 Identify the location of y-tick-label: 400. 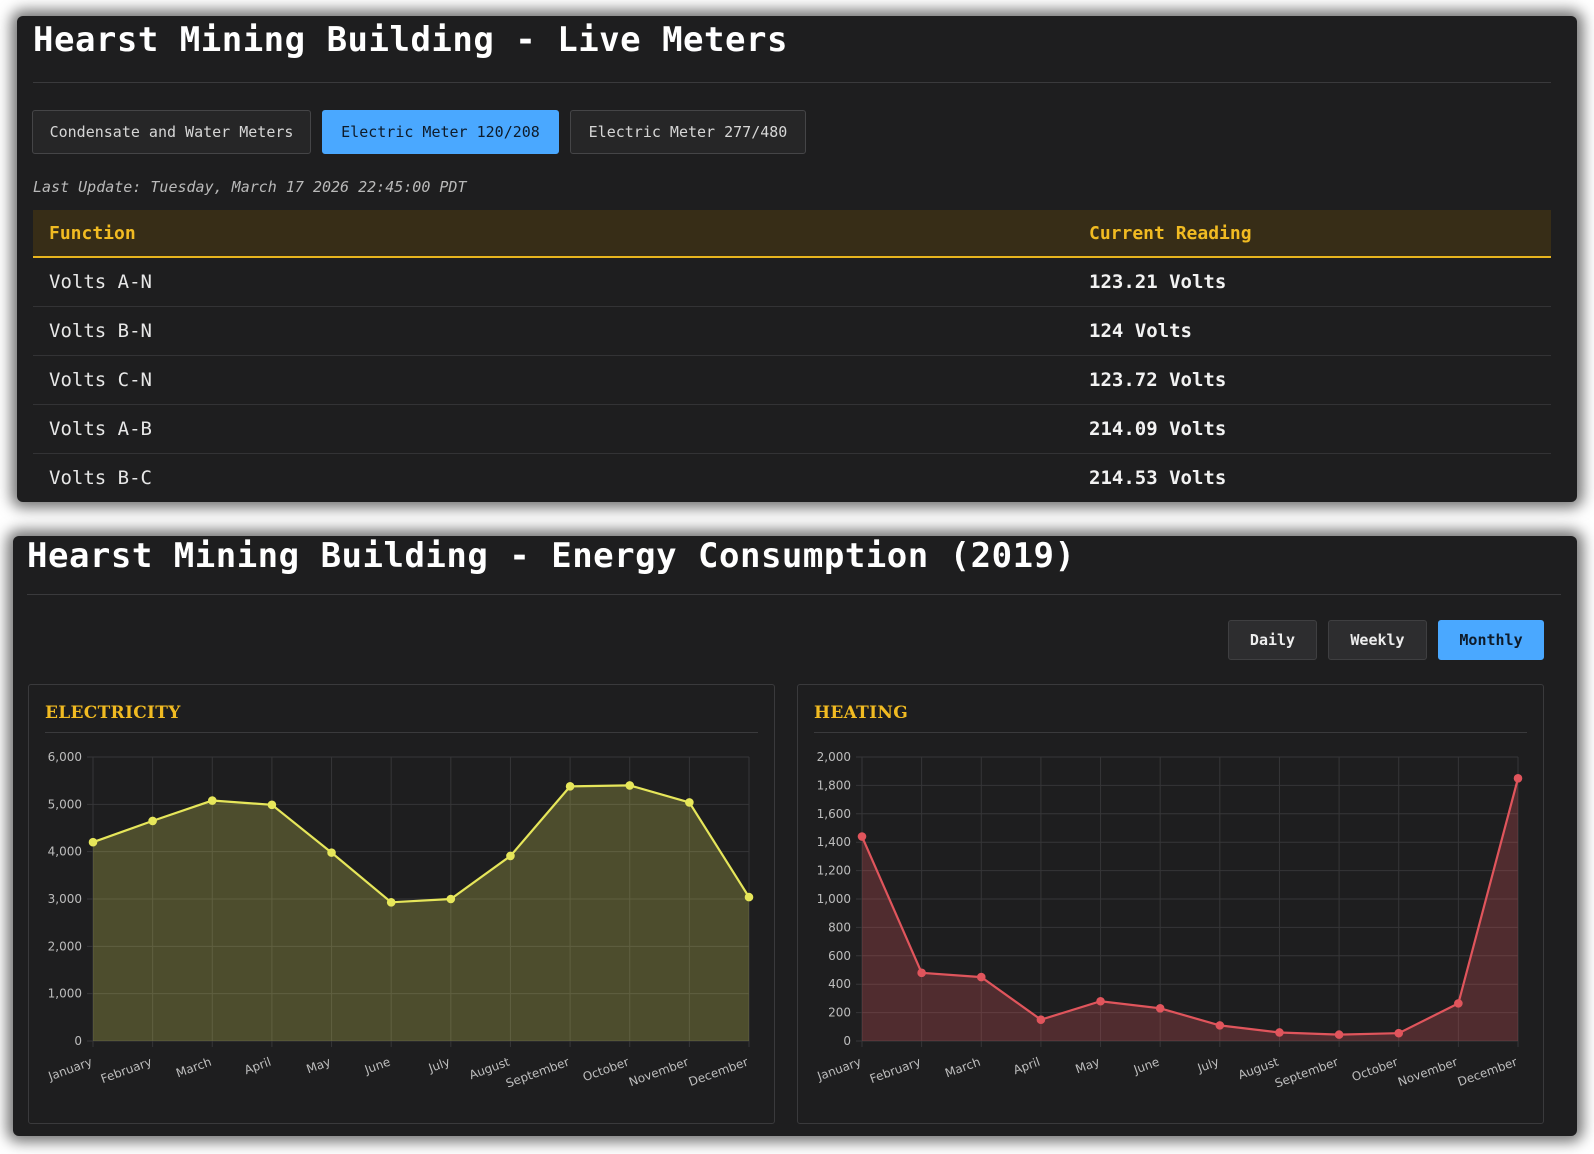
(839, 984).